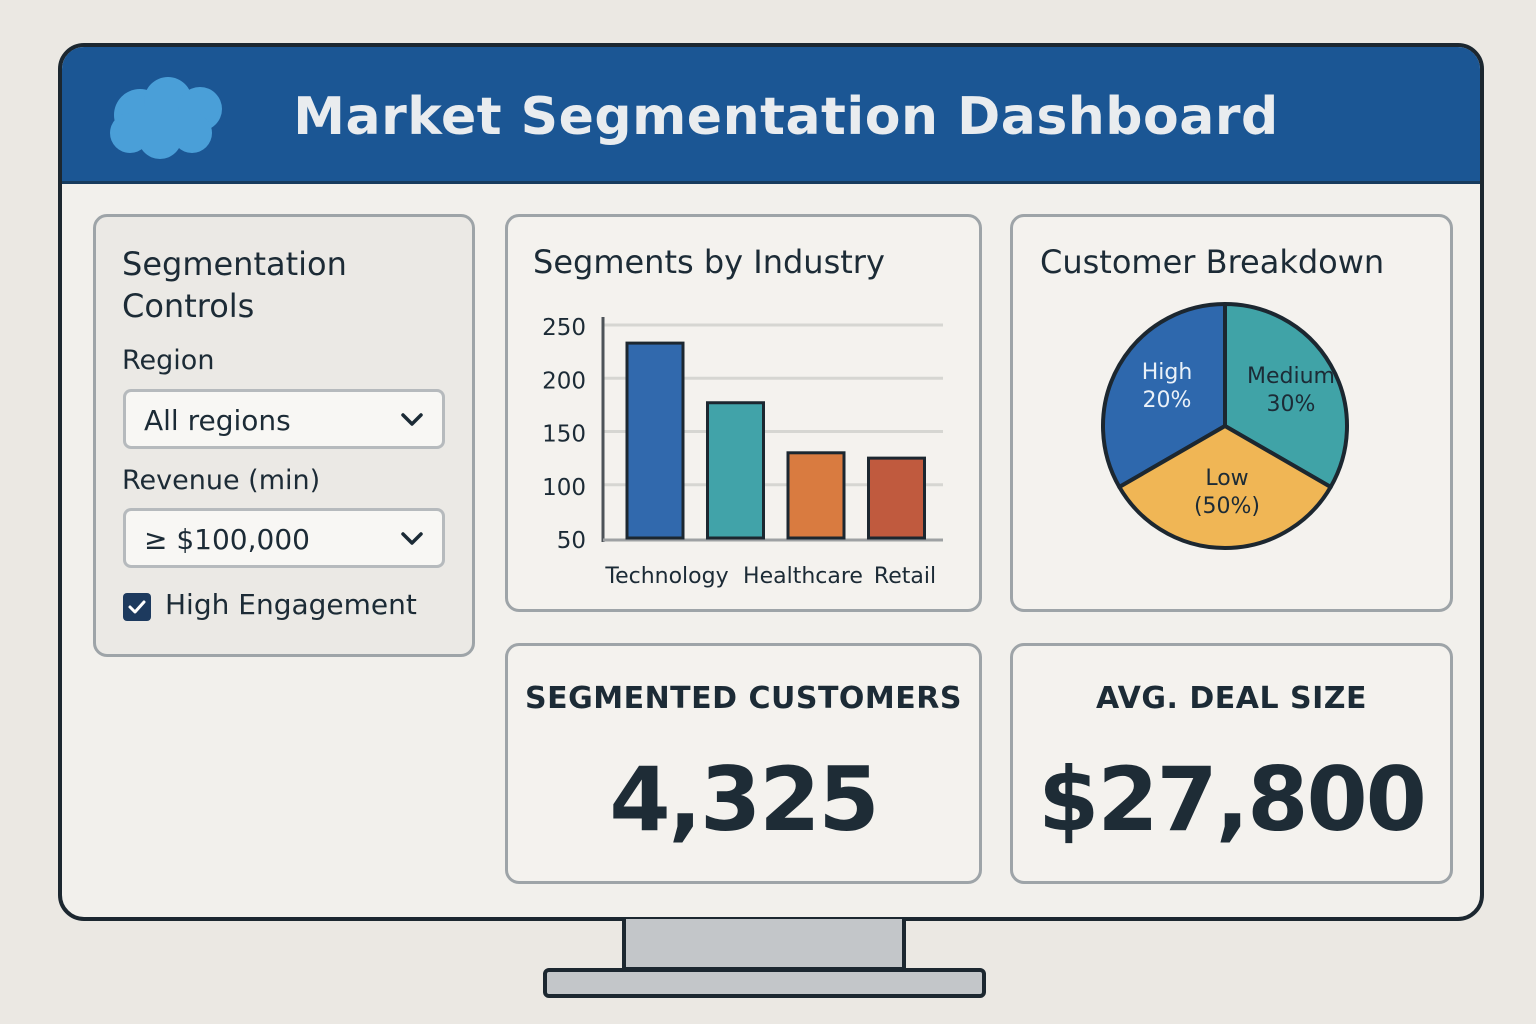  What do you see at coordinates (816, 495) in the screenshot?
I see `bar-healthcare` at bounding box center [816, 495].